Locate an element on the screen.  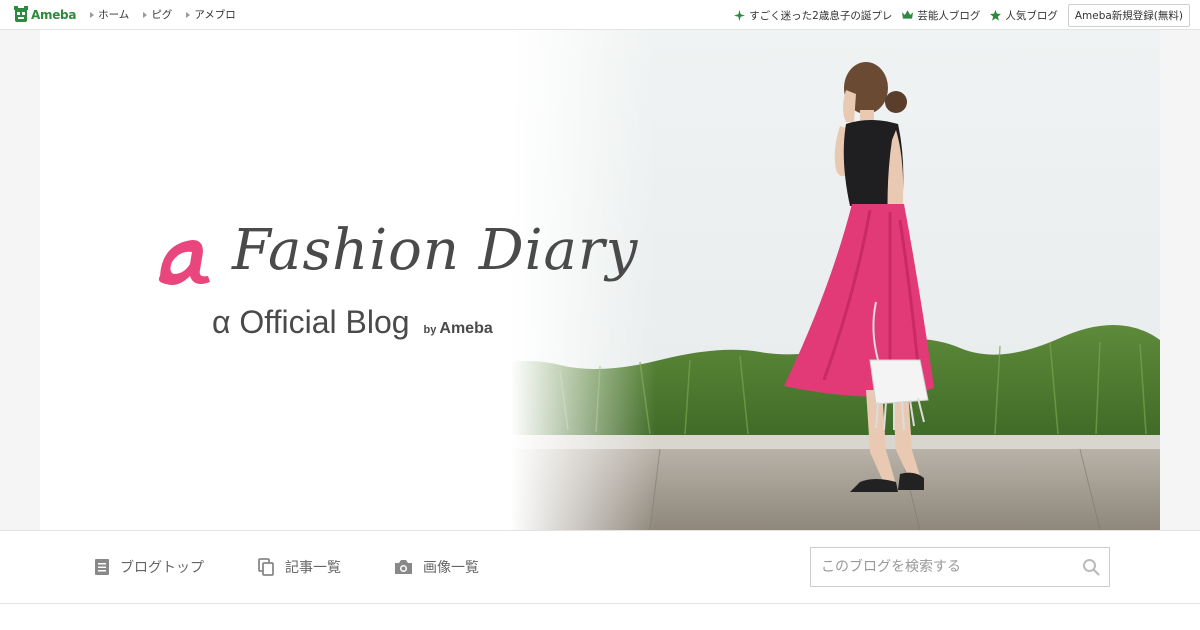
search-button is located at coordinates (1091, 567).